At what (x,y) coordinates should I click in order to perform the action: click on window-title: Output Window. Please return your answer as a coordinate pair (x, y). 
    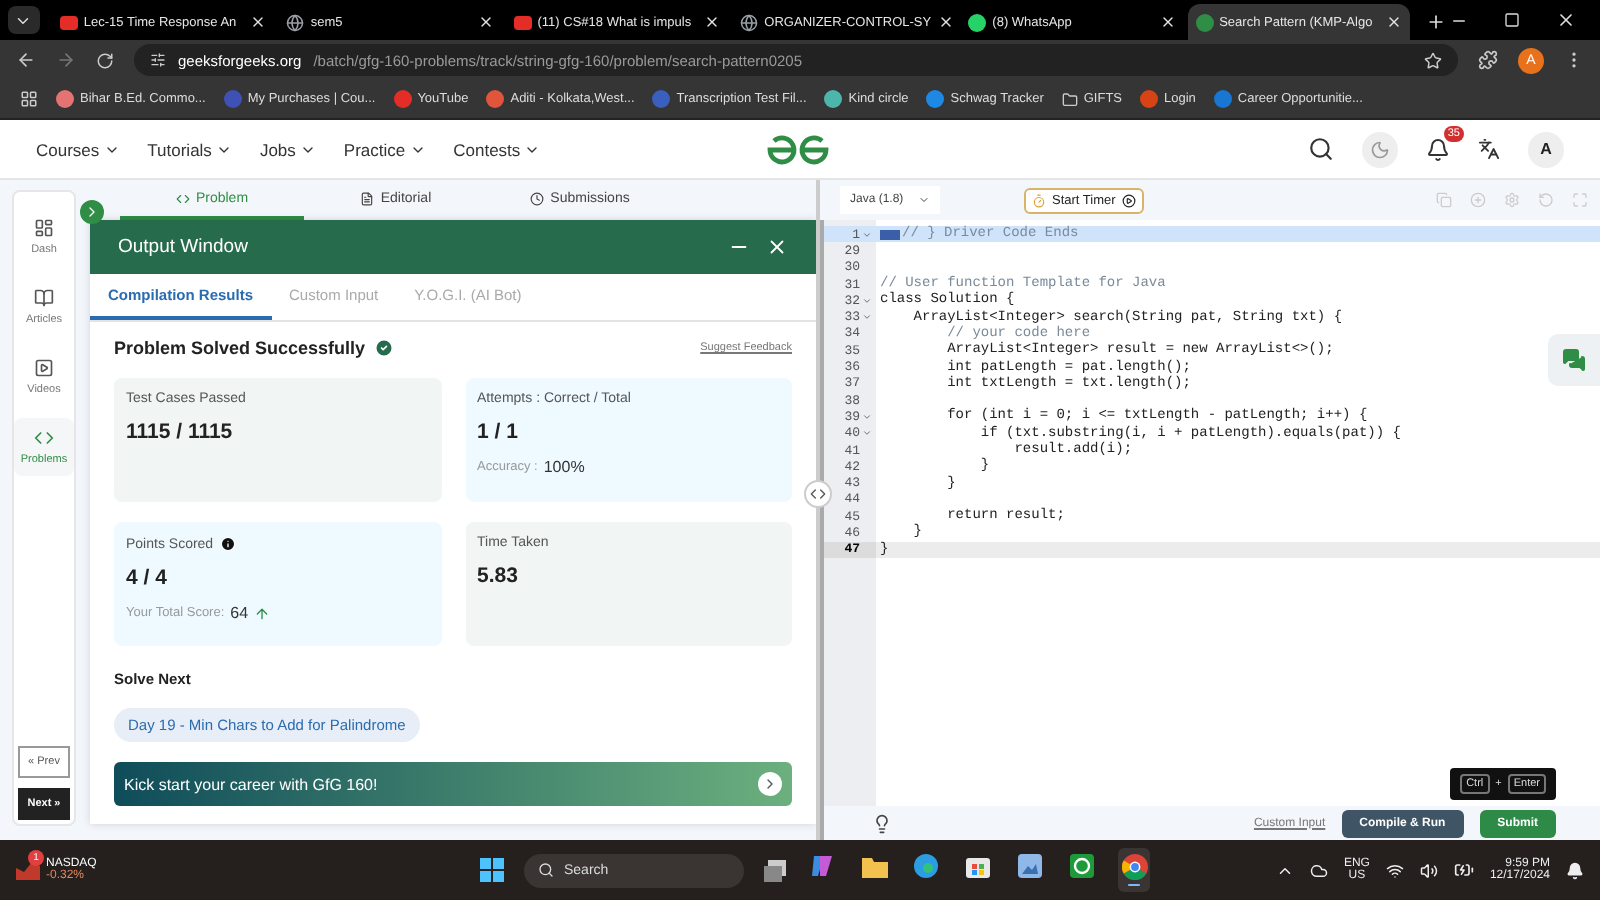
    Looking at the image, I should click on (184, 247).